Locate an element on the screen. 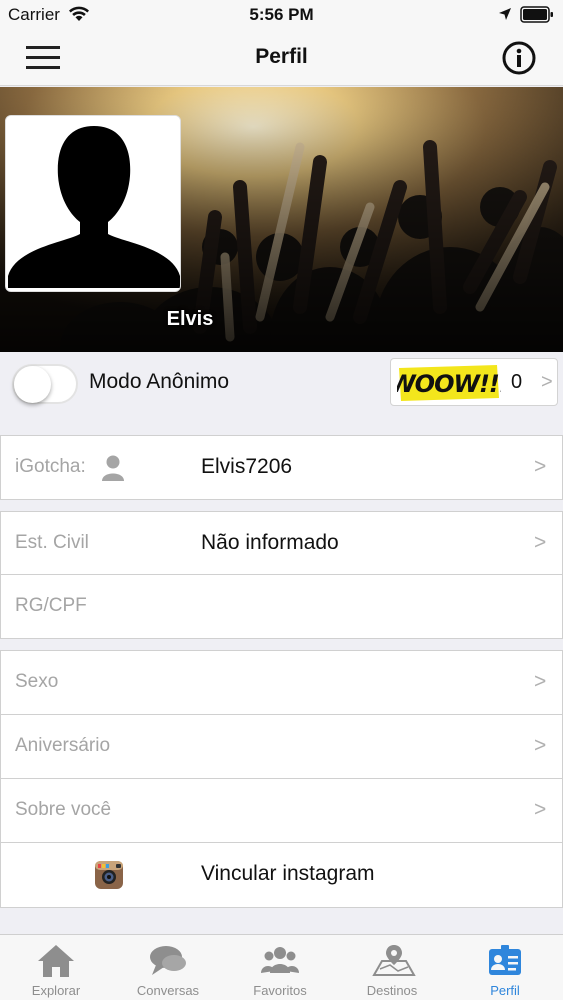 The height and width of the screenshot is (1000, 563). avatar is located at coordinates (93, 203).